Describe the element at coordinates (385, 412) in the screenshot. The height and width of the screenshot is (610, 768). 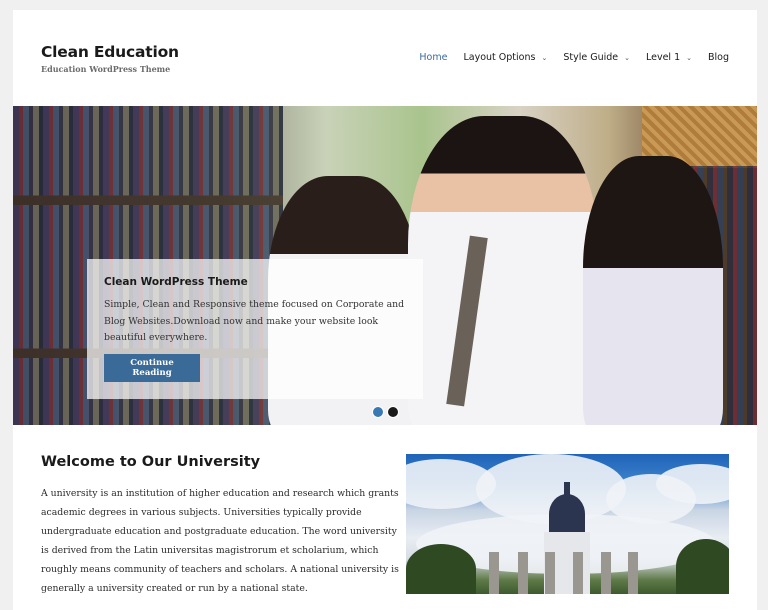
I see `slider-pagination` at that location.